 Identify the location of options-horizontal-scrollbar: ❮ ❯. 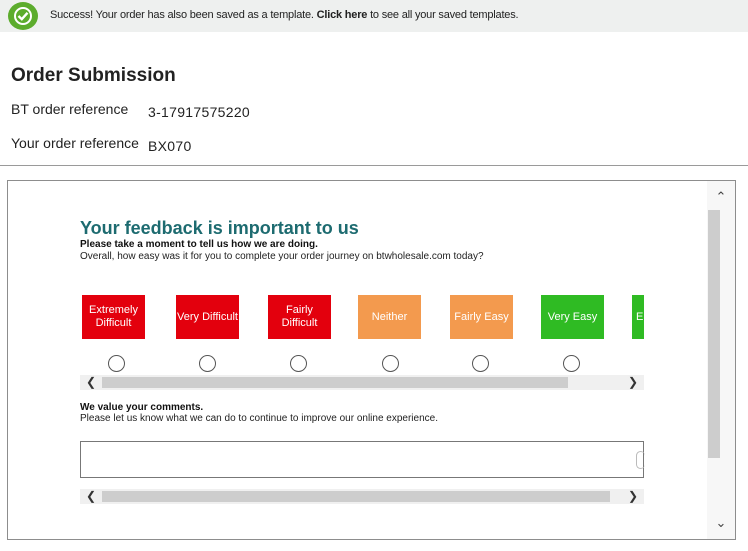
(362, 382).